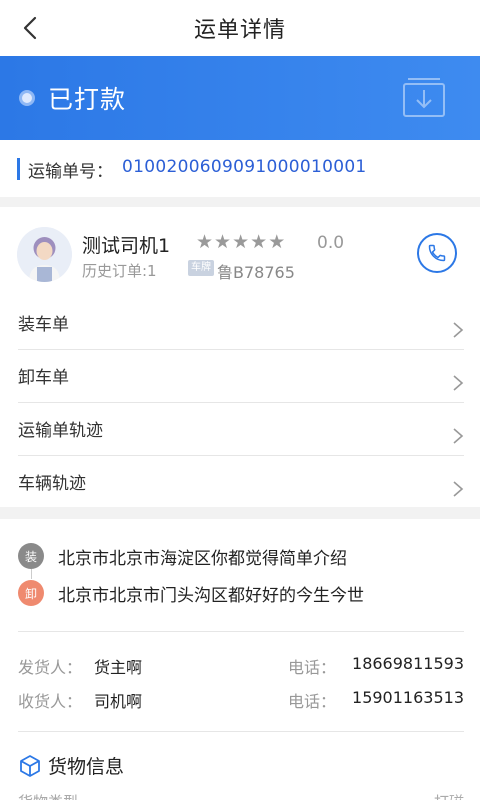 This screenshot has height=800, width=480. What do you see at coordinates (86, 767) in the screenshot?
I see `goods-title: 货物信息` at bounding box center [86, 767].